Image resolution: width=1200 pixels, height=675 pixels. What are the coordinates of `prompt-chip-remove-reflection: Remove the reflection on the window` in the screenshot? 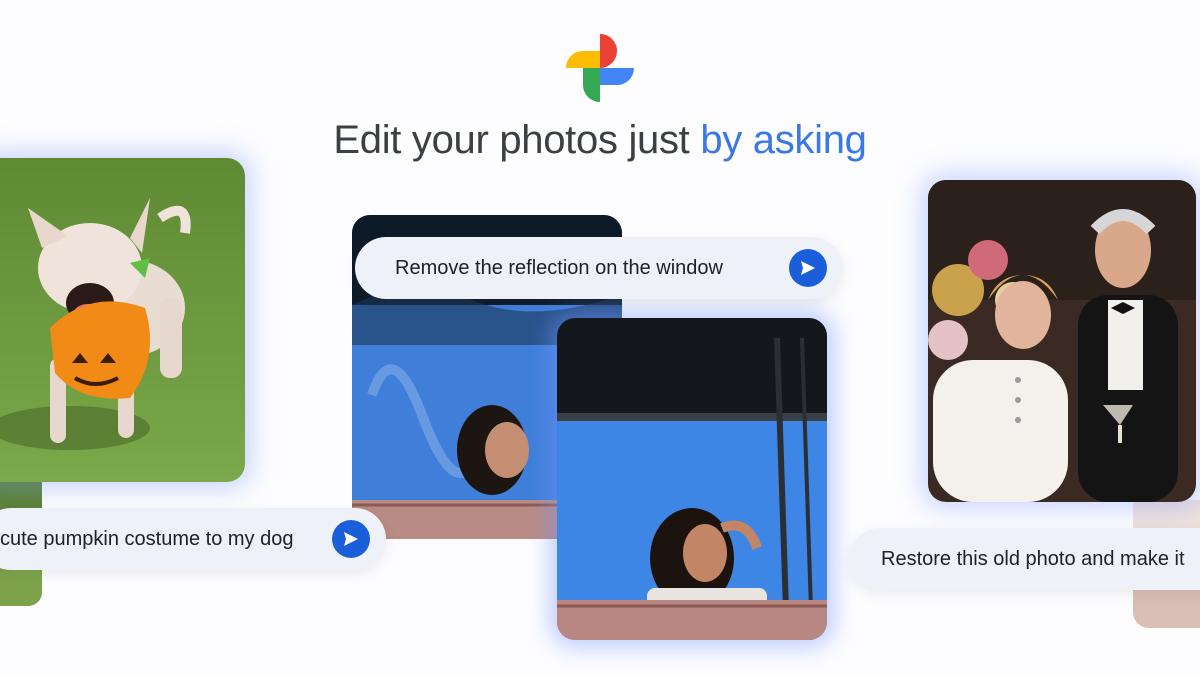 It's located at (599, 268).